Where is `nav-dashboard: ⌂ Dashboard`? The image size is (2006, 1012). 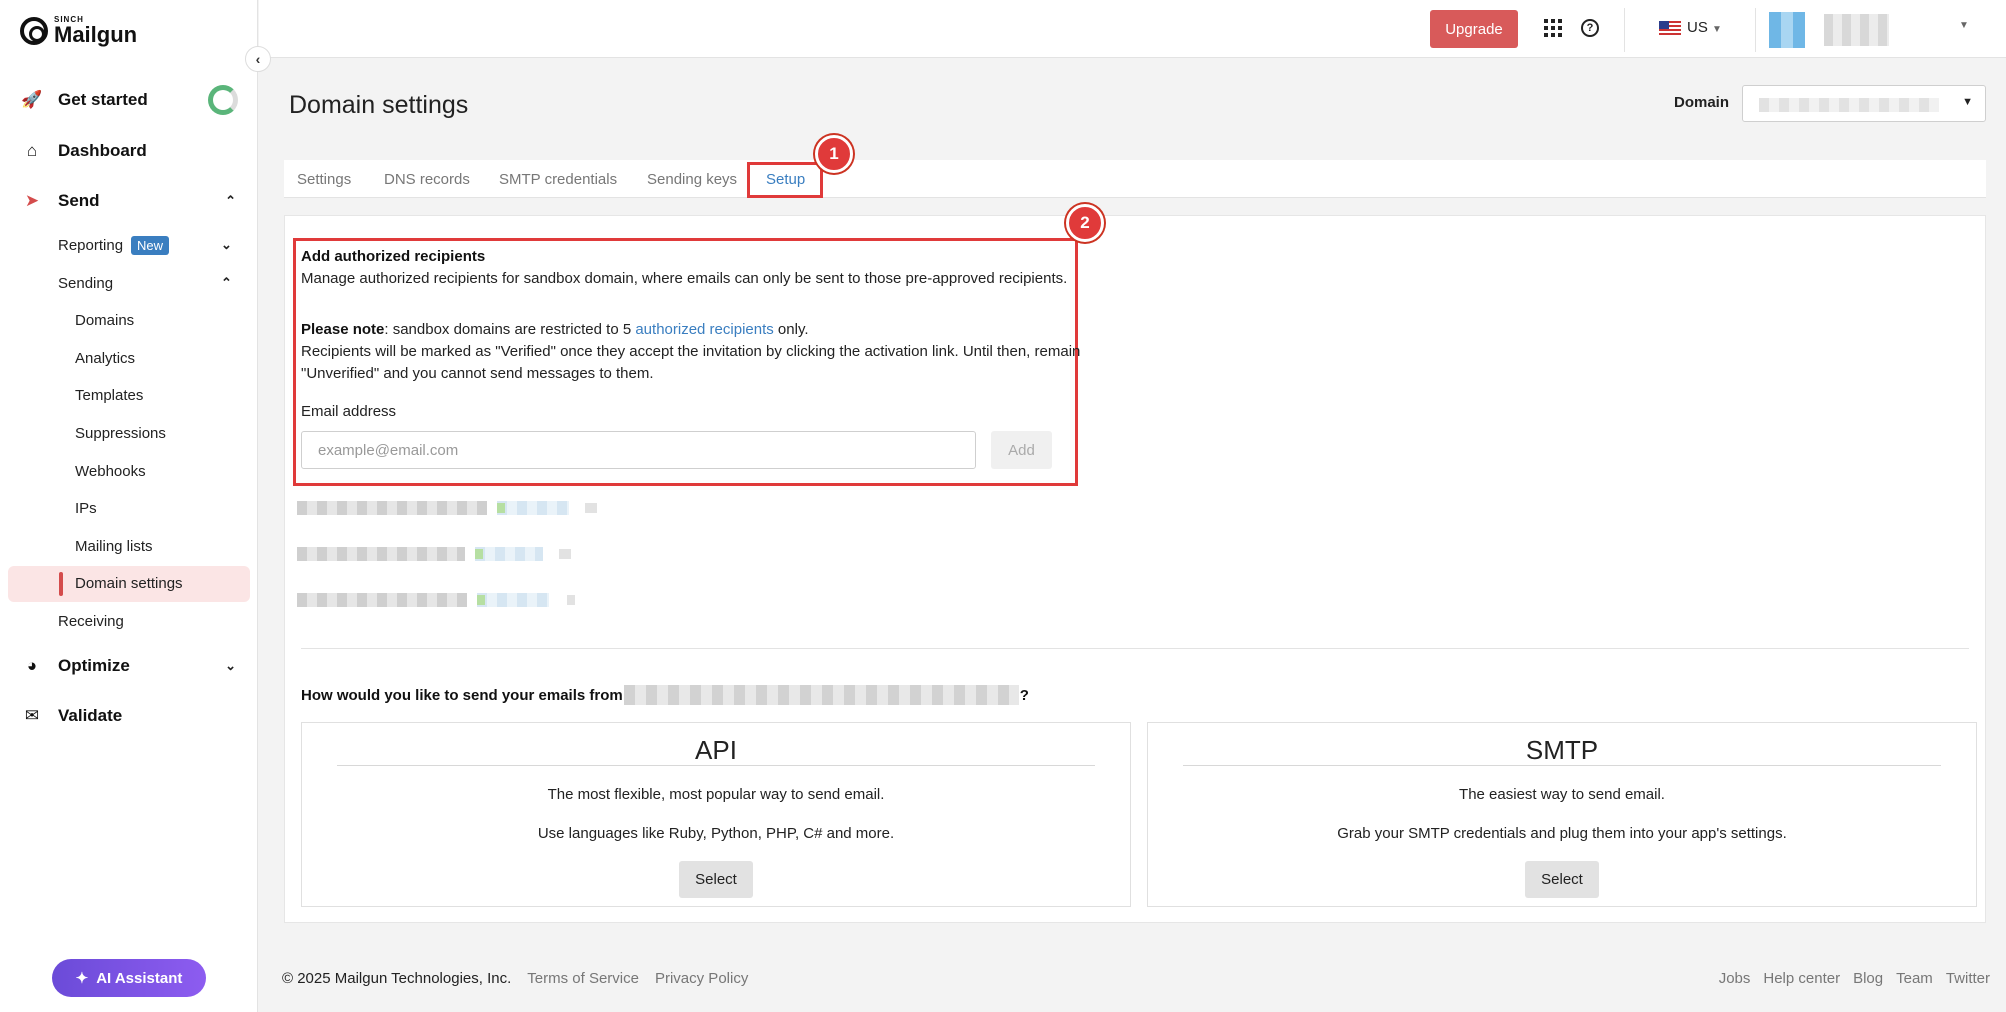
nav-dashboard: ⌂ Dashboard is located at coordinates (129, 151).